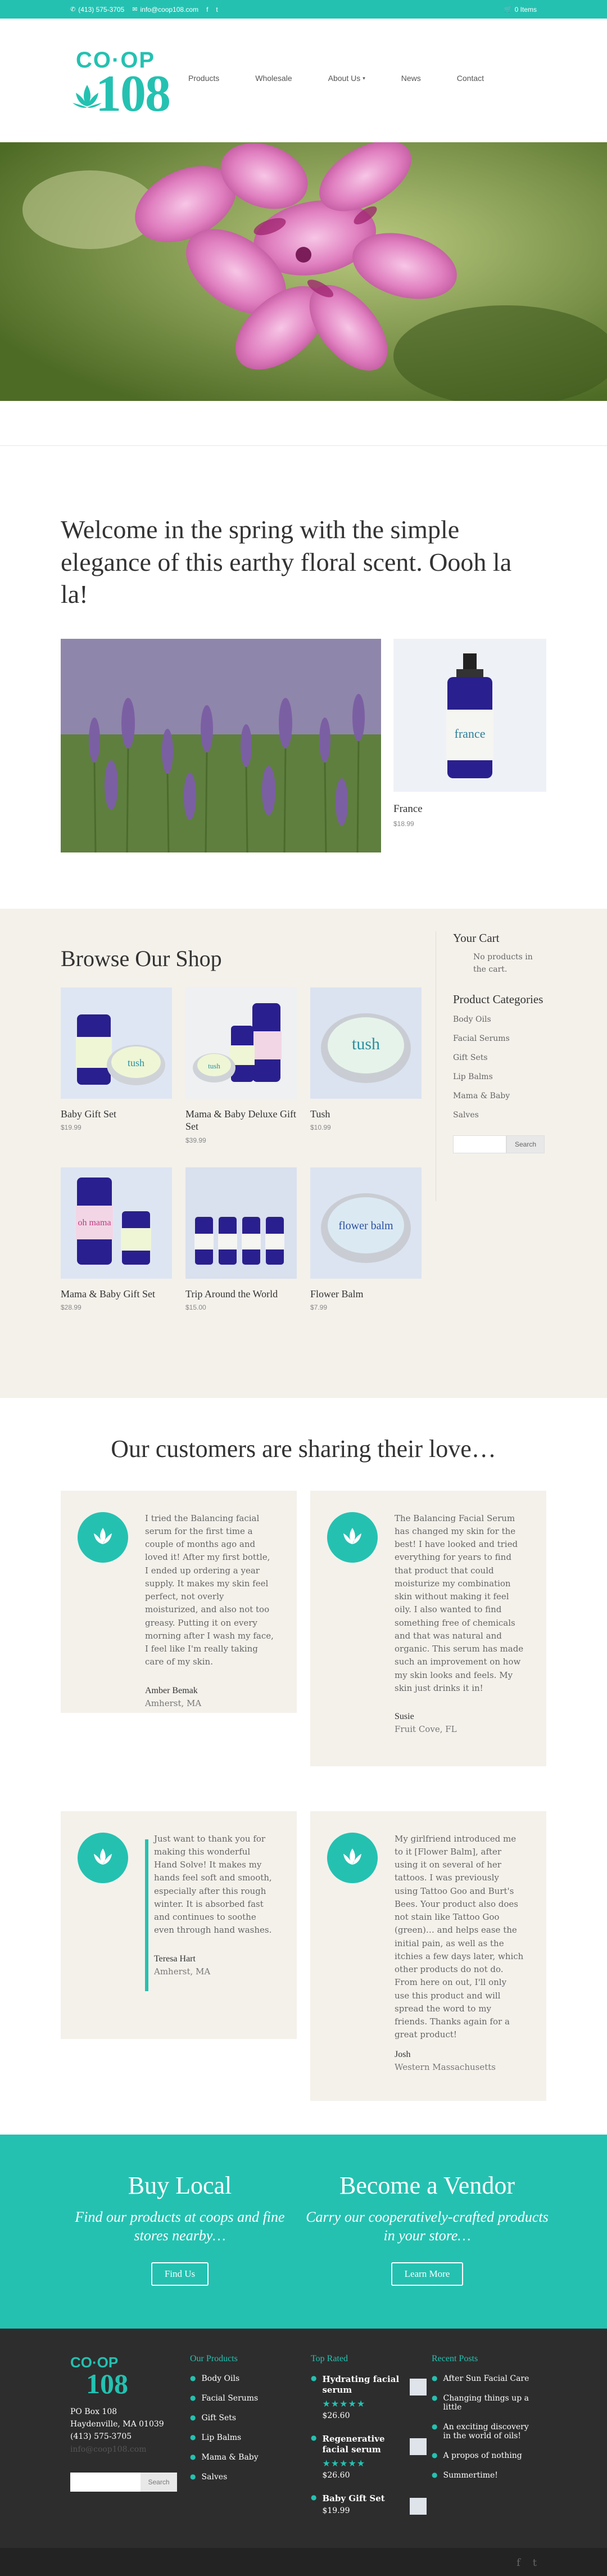 Image resolution: width=607 pixels, height=2576 pixels. I want to click on product-name: Flower Balm, so click(366, 1294).